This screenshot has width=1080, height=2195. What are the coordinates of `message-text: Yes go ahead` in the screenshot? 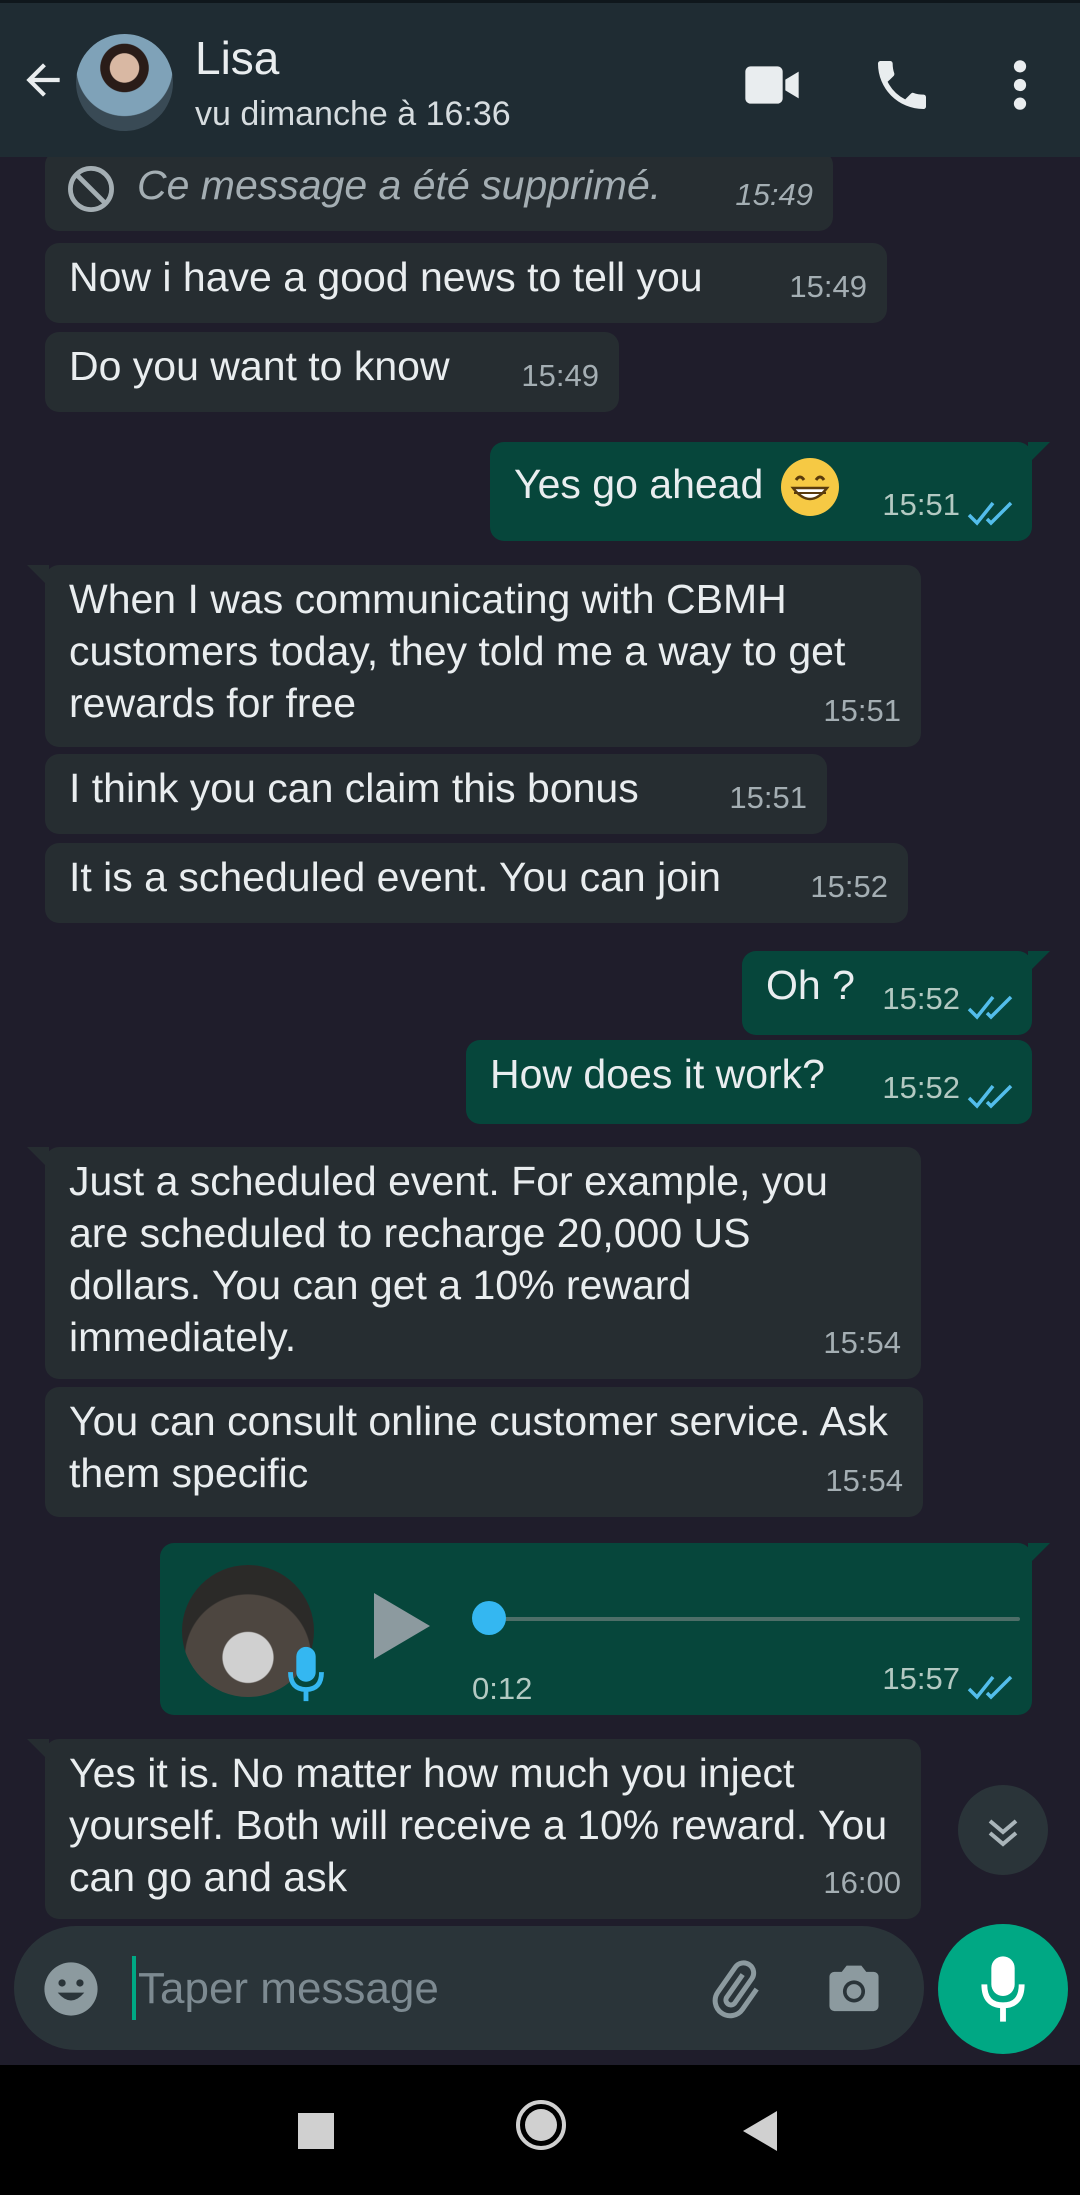 It's located at (639, 484).